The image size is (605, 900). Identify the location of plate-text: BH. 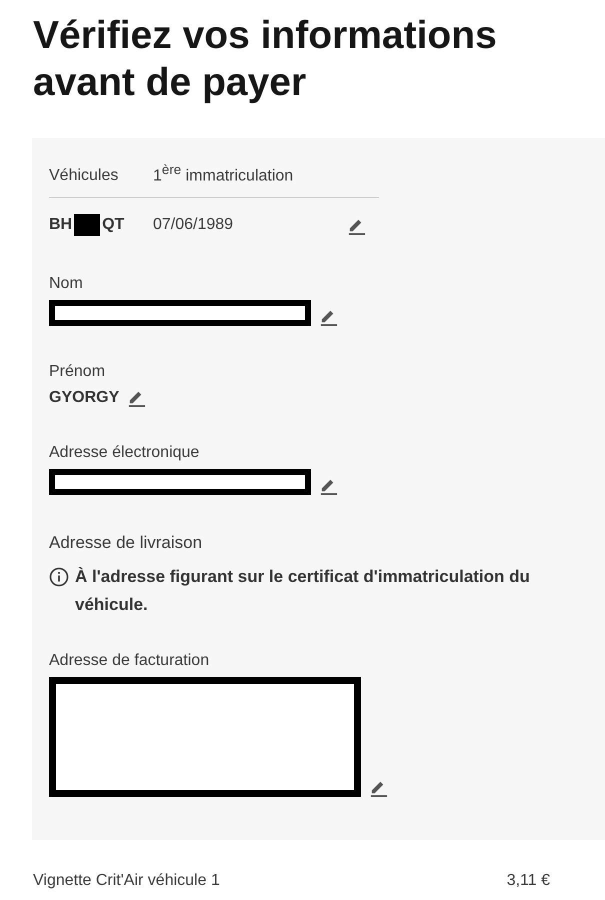
(60, 225).